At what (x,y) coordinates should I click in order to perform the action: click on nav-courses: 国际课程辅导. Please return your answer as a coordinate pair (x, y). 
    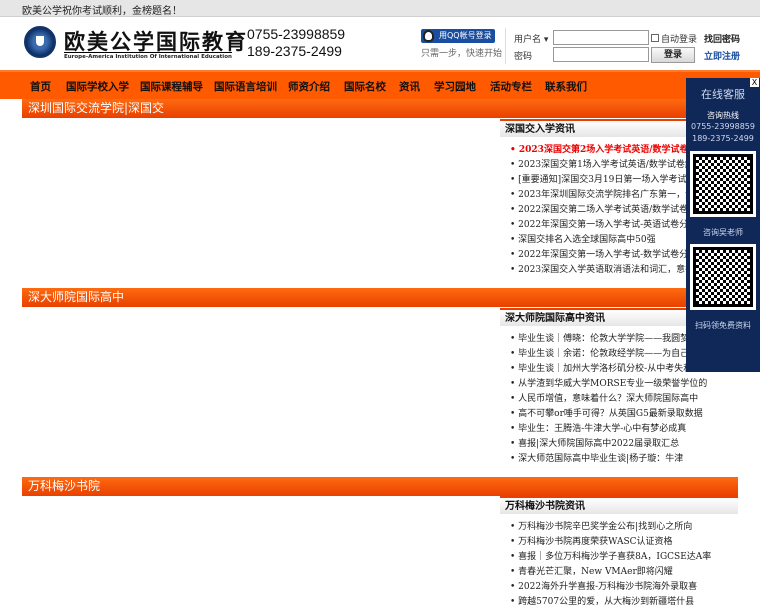
    Looking at the image, I should click on (171, 86).